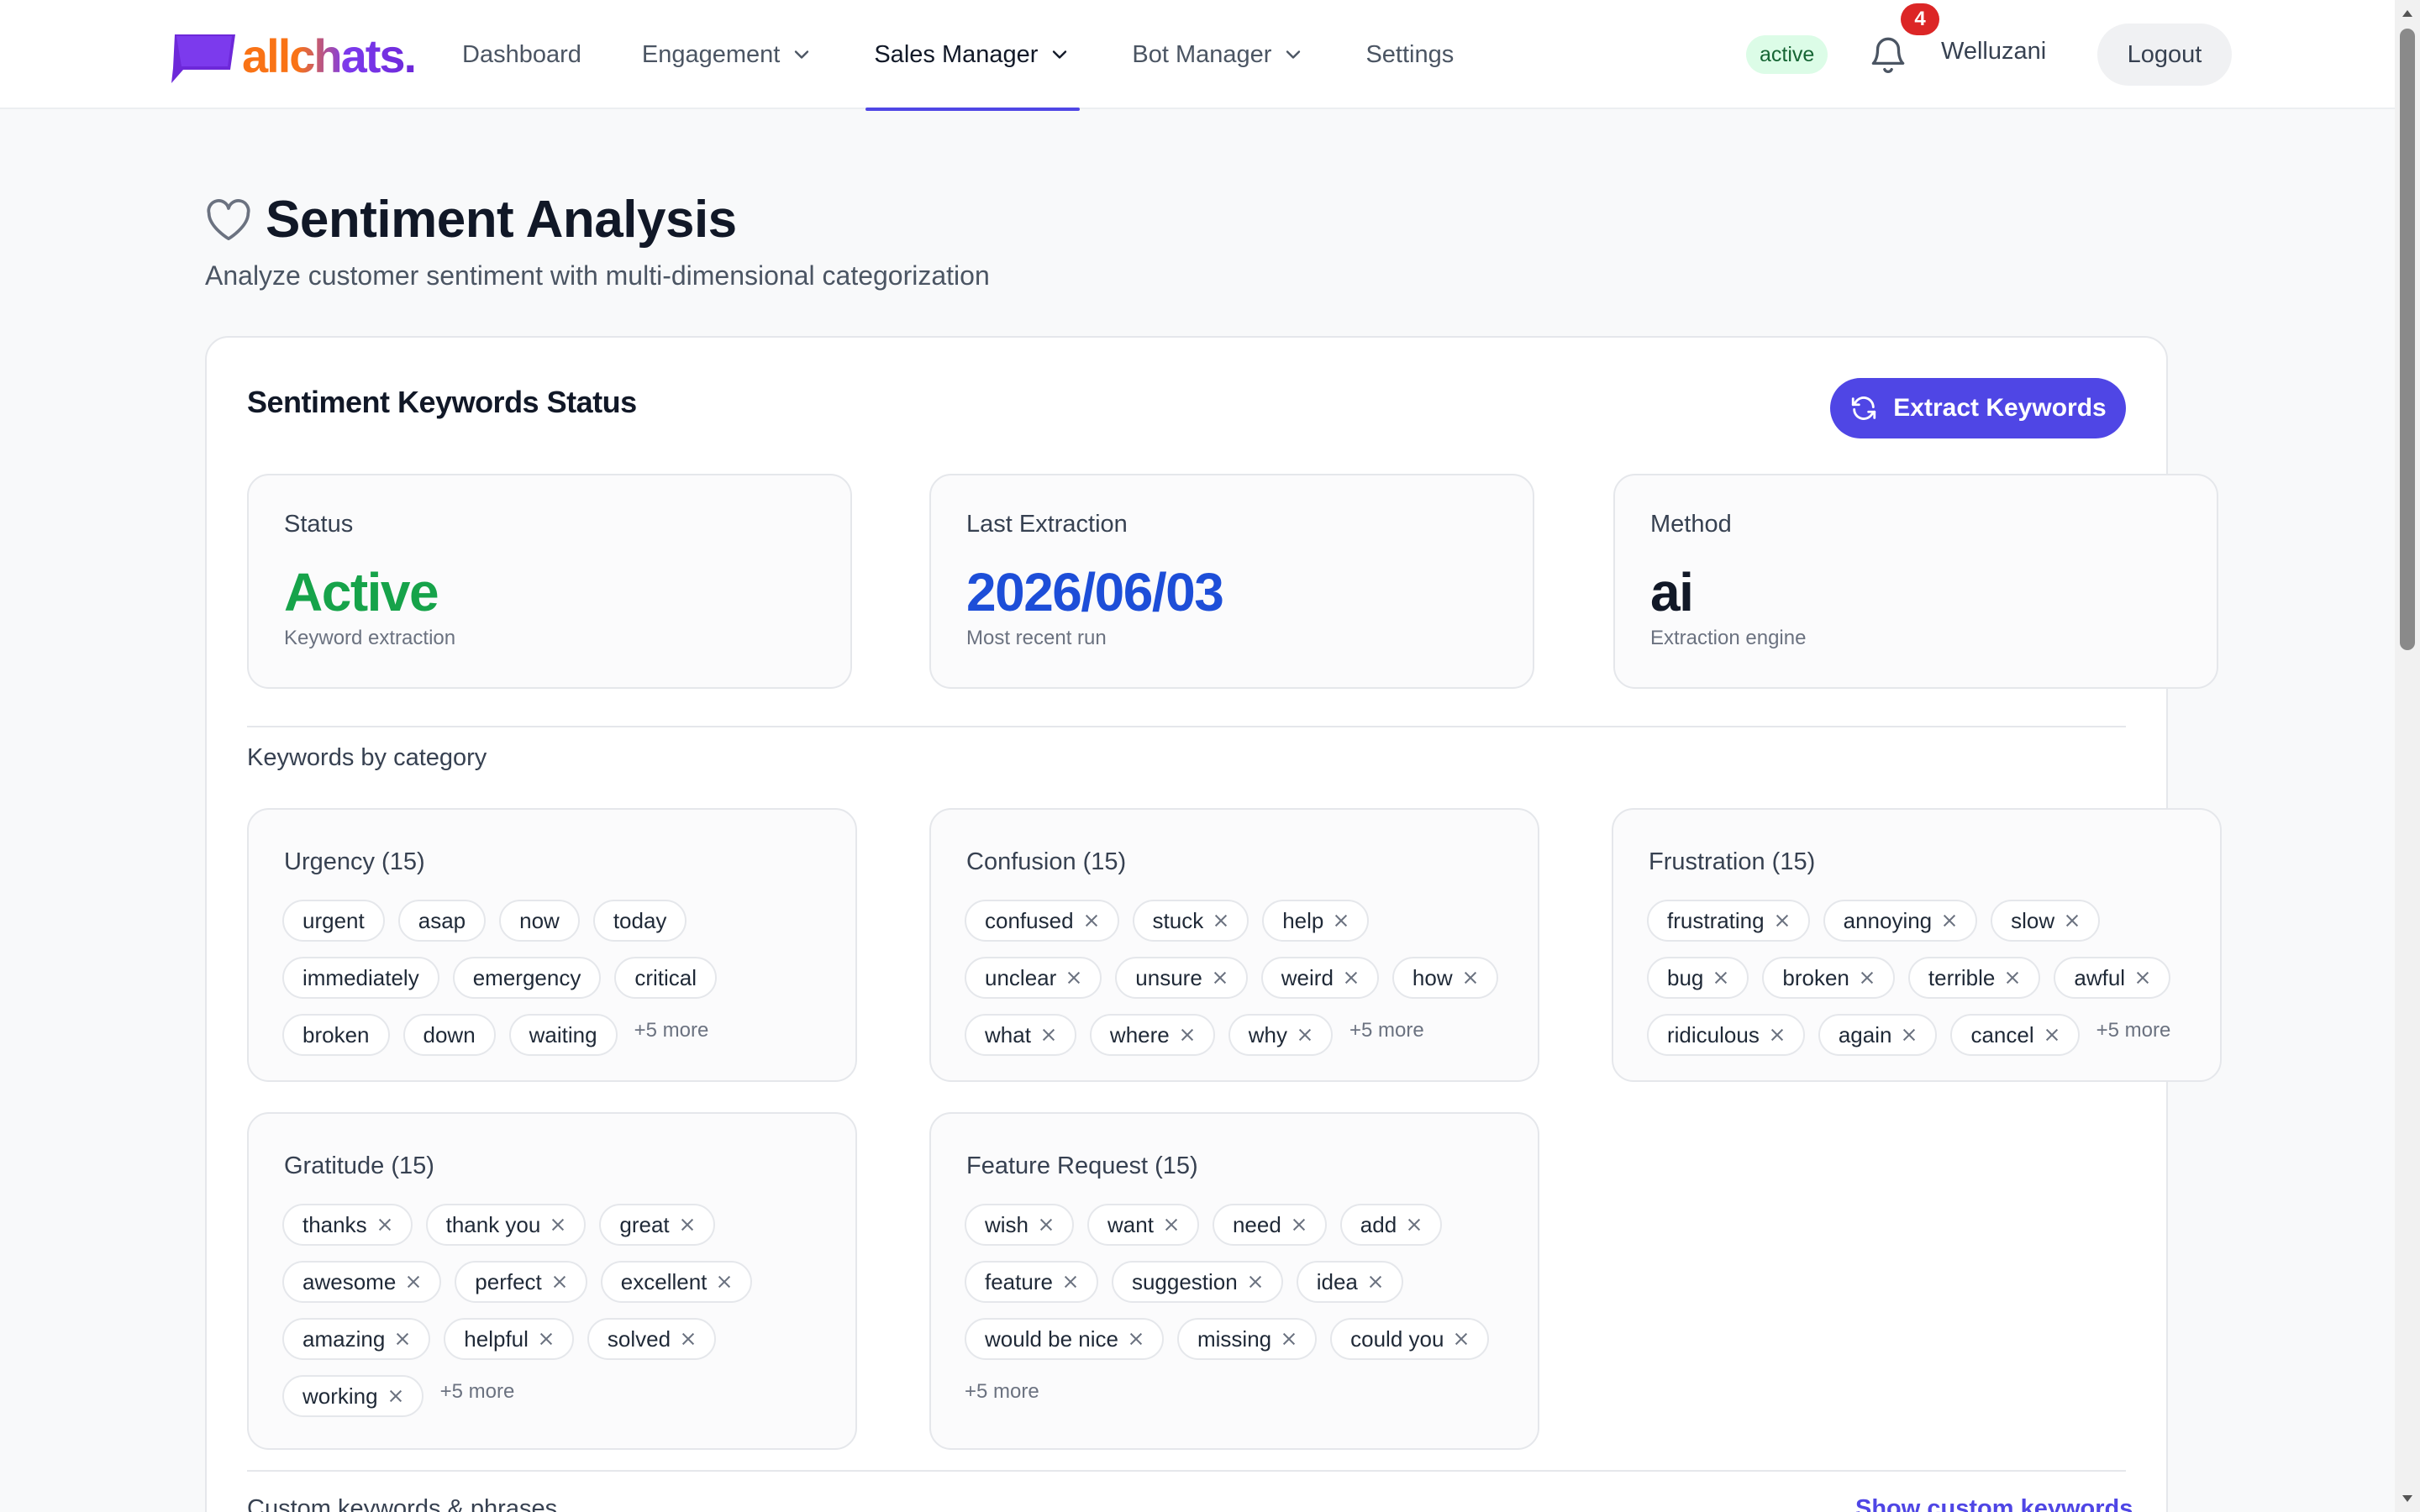  Describe the element at coordinates (360, 978) in the screenshot. I see `keyword-chip: immediately` at that location.